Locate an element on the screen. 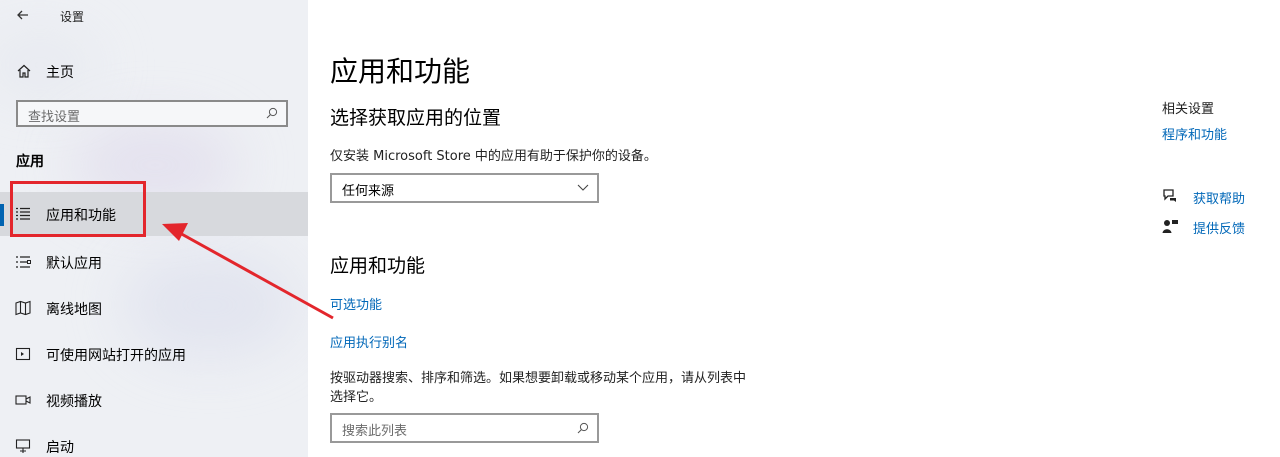 The image size is (1280, 457). sidebar-item-label: 启动 is located at coordinates (60, 448).